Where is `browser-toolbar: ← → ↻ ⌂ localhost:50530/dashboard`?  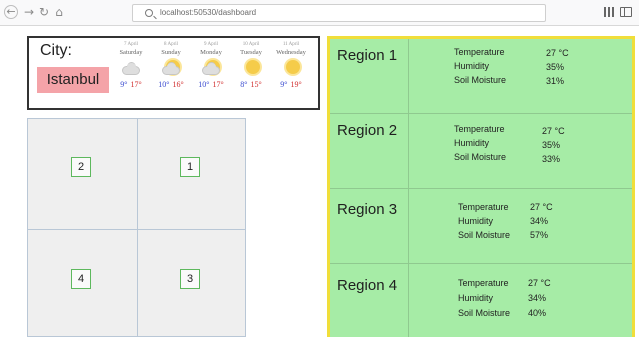 browser-toolbar: ← → ↻ ⌂ localhost:50530/dashboard is located at coordinates (319, 13).